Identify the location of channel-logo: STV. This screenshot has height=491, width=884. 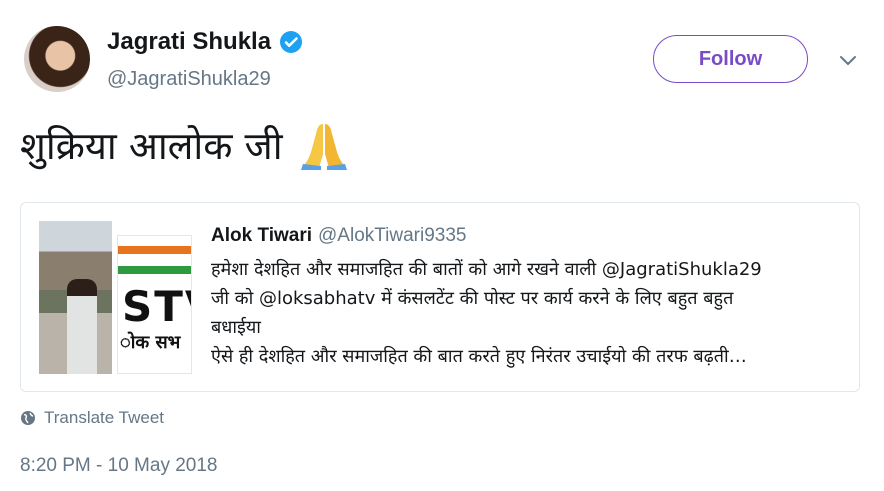
(156, 306).